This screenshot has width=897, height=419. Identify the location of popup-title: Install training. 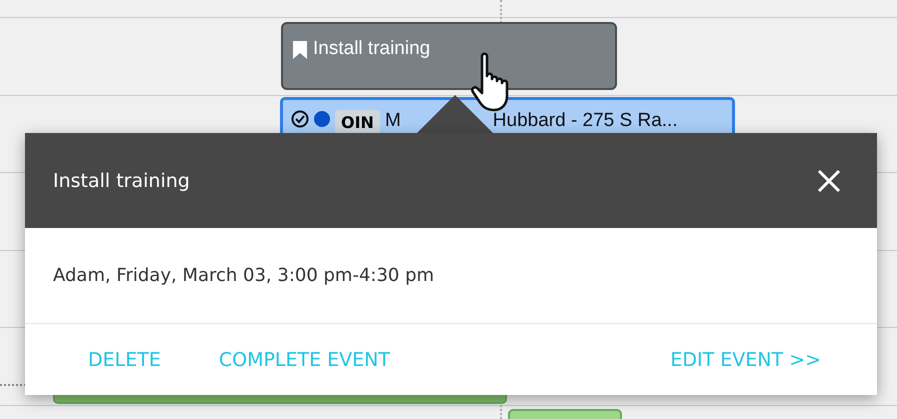
(121, 181).